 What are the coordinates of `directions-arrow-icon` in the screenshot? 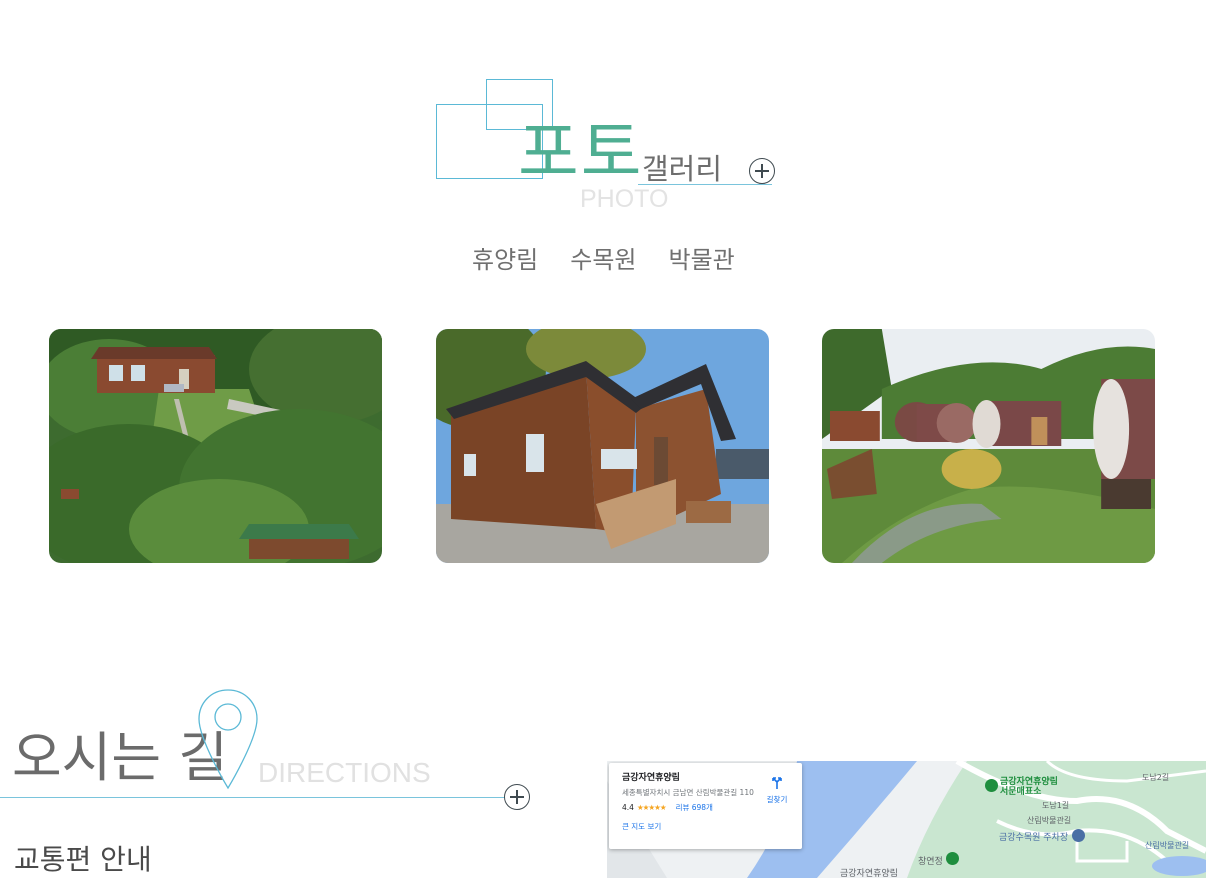 It's located at (777, 783).